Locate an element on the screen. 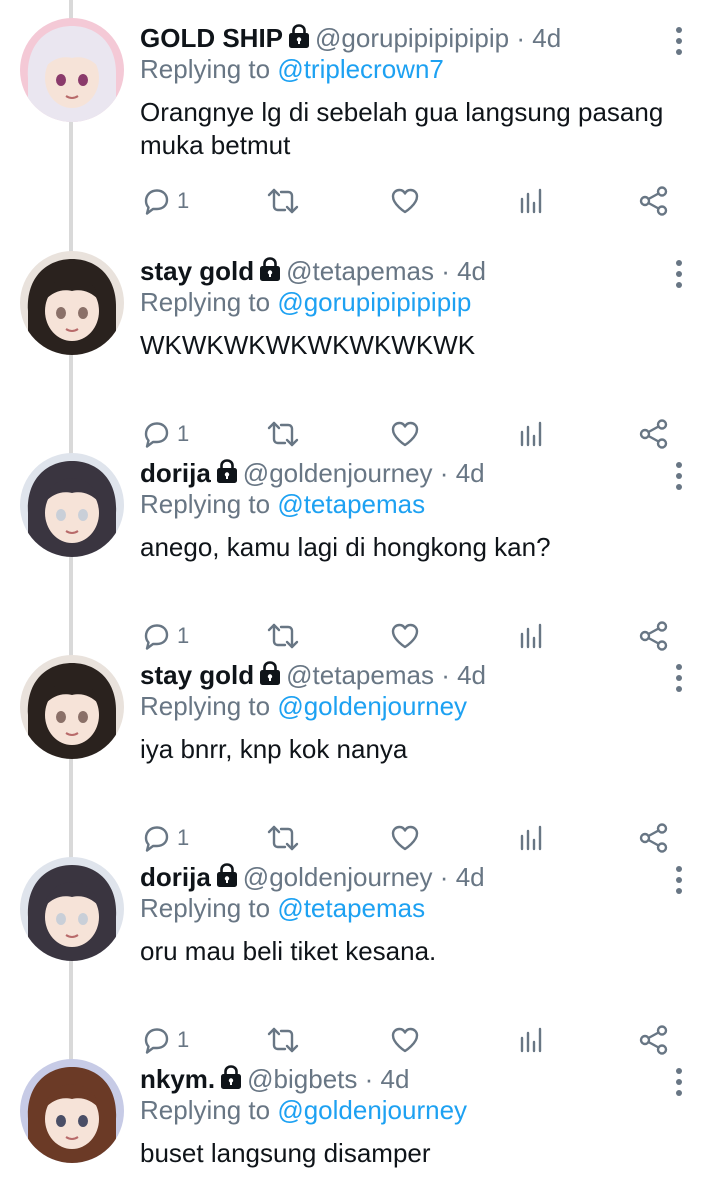  display-name: GOLD SHIP is located at coordinates (211, 38).